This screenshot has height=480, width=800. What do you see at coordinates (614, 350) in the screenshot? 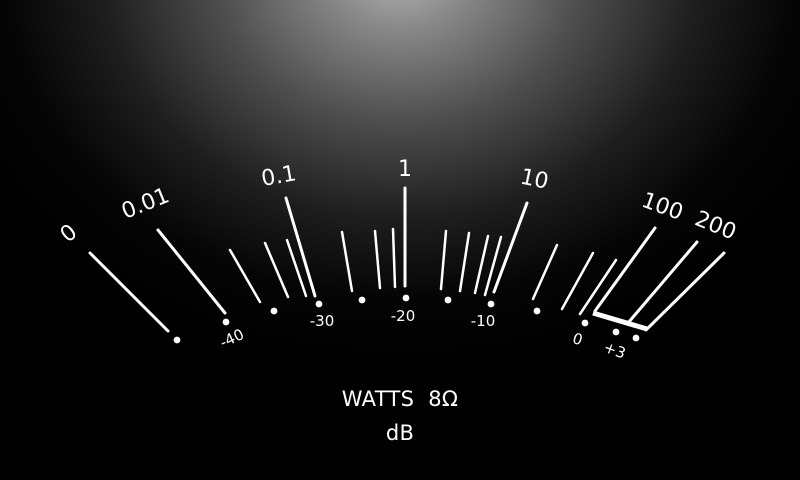
I see `db-label-plus-3: +3` at bounding box center [614, 350].